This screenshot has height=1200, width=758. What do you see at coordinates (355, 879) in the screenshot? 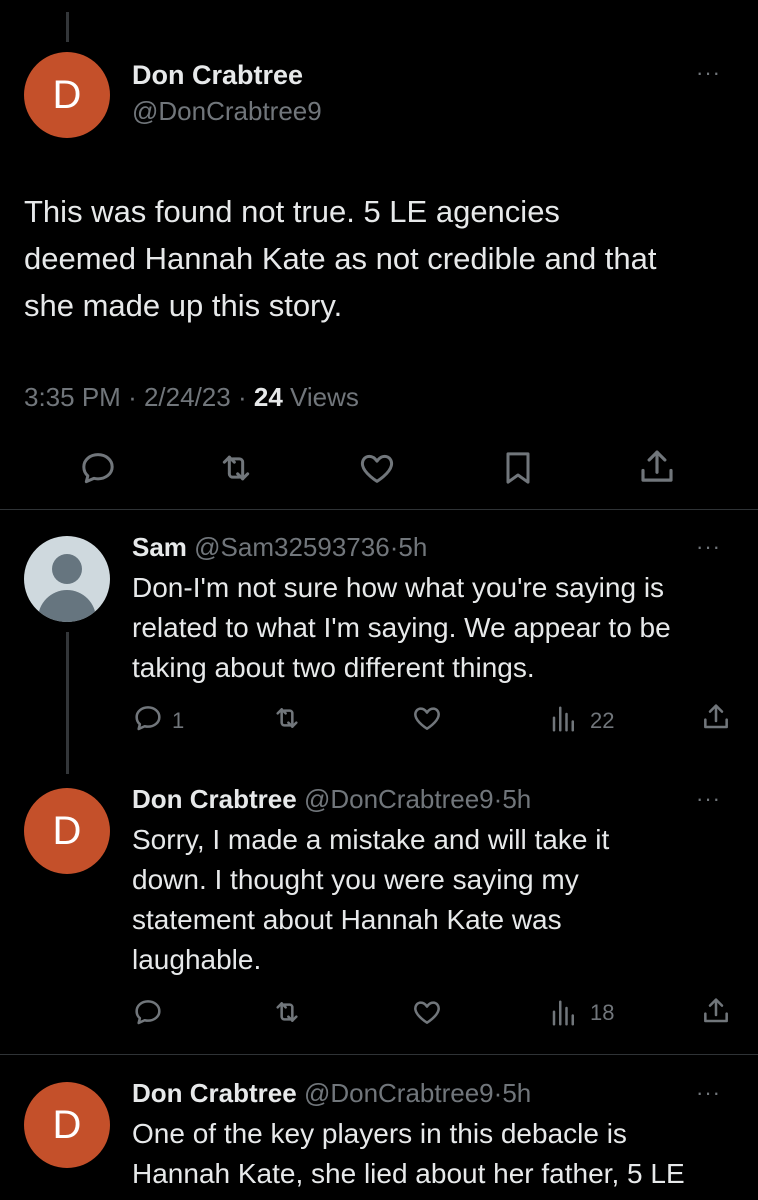
I see `reply-text-line: down. I thought you were saying my` at bounding box center [355, 879].